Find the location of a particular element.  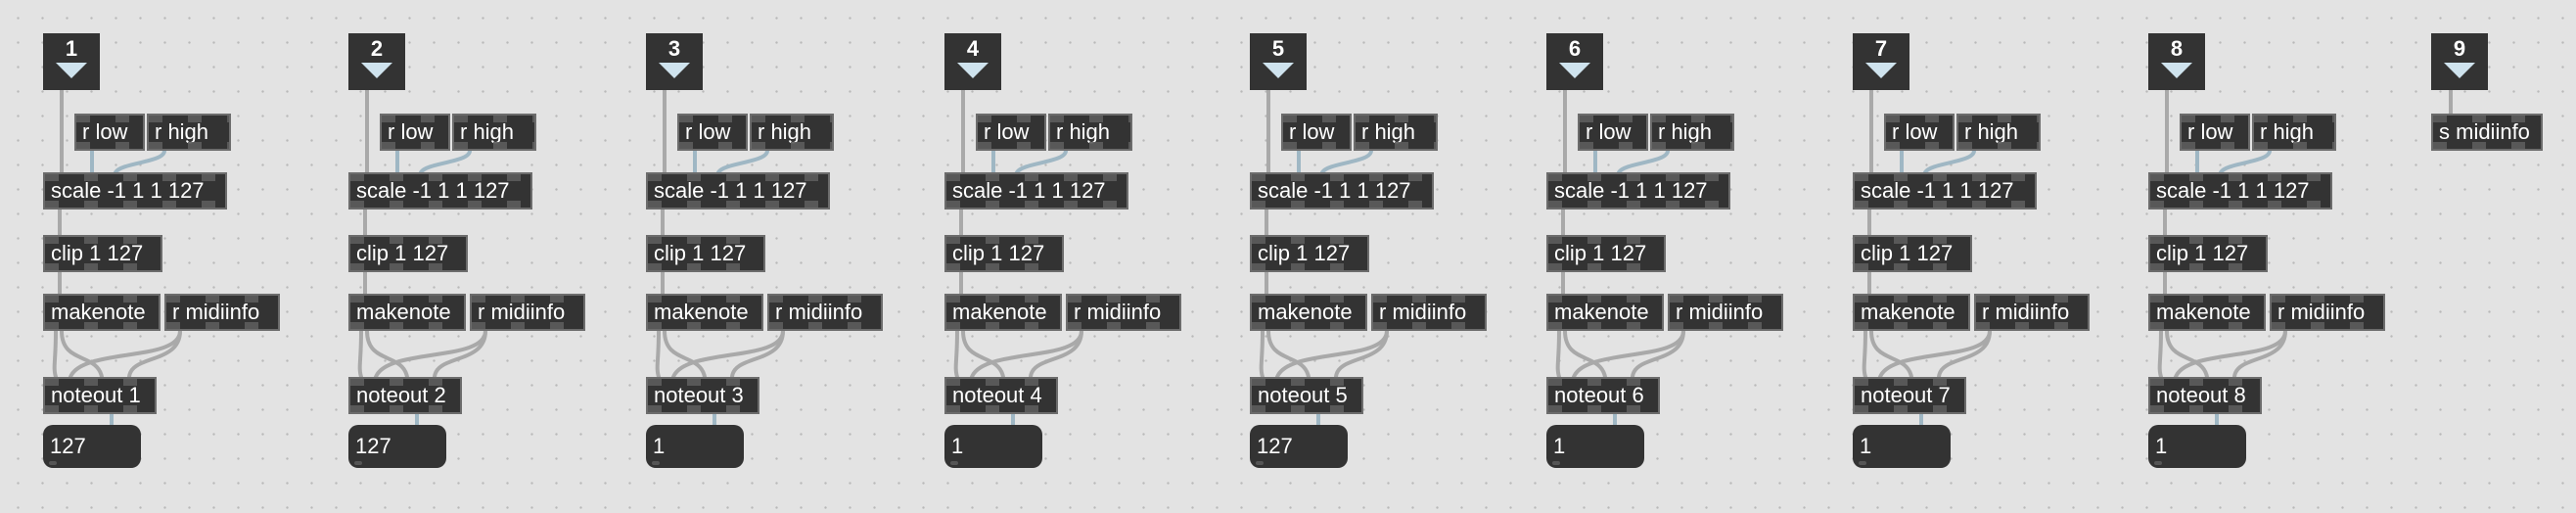

s-midiinfo-object: s midiinfo is located at coordinates (2487, 132).